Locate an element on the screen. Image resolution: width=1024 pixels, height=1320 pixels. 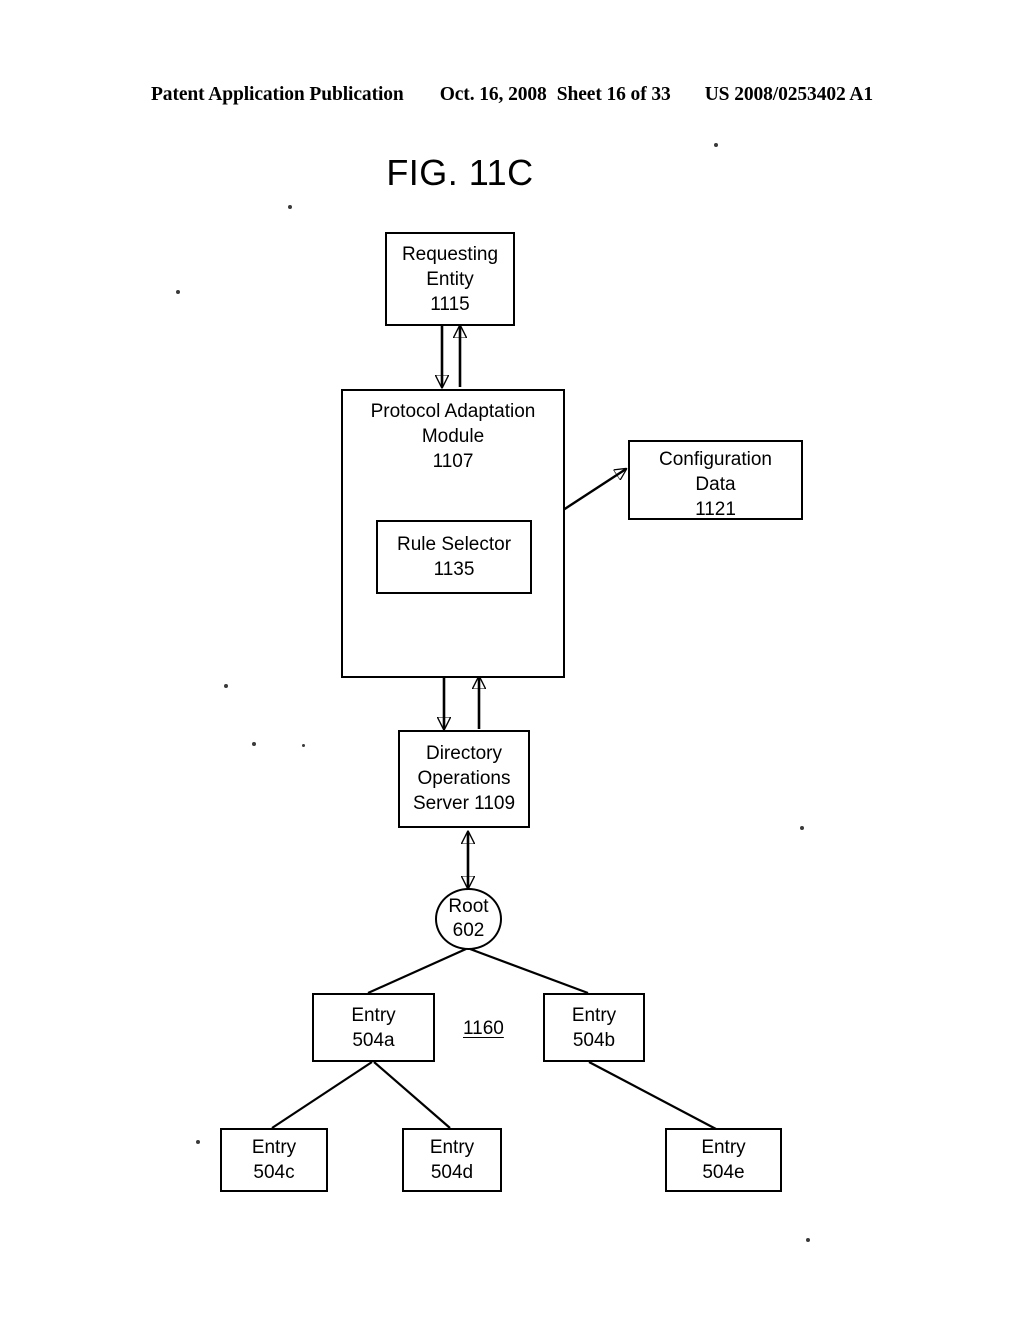
node-directory-operations-server-line-3: Server 1109 is located at coordinates (464, 803).